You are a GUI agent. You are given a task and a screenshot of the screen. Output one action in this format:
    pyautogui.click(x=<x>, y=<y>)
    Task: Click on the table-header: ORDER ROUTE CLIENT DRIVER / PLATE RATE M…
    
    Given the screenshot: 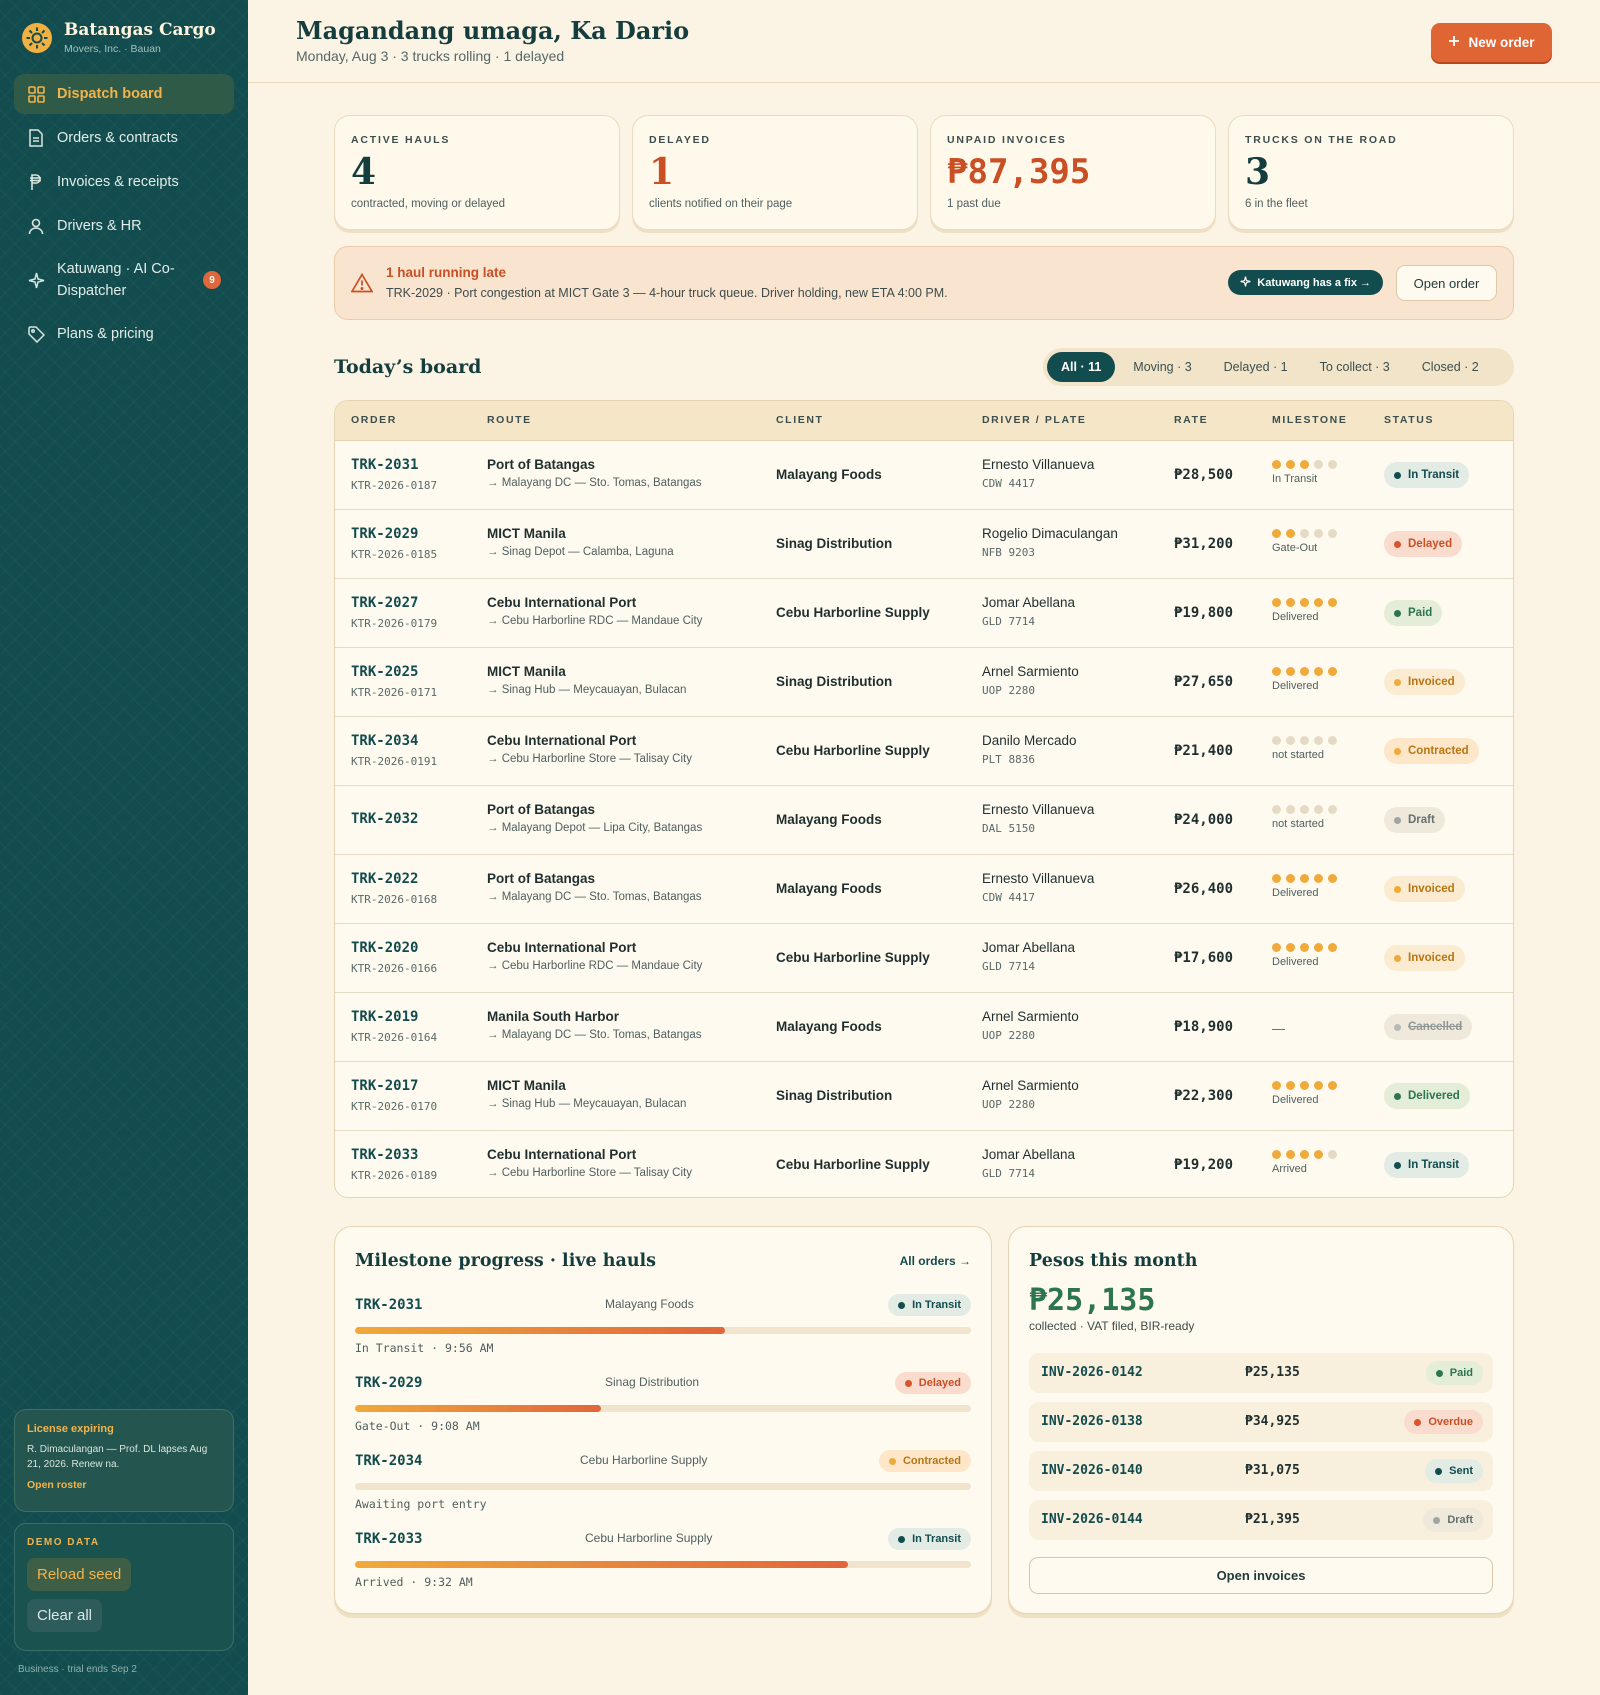 What is the action you would take?
    pyautogui.click(x=924, y=421)
    